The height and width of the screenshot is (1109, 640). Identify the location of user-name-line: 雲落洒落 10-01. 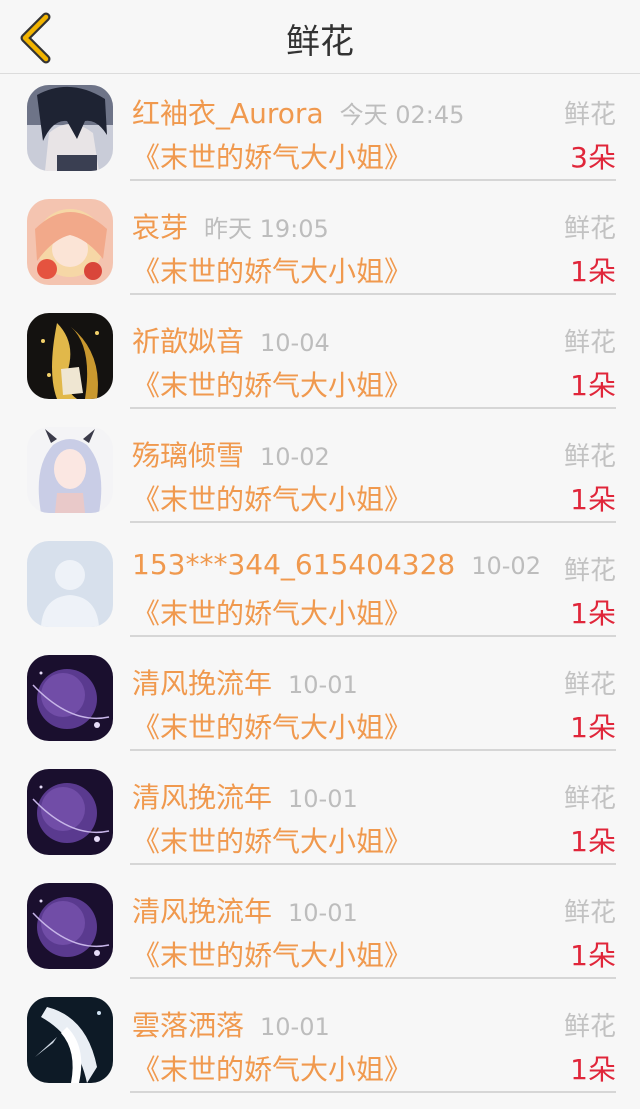
(231, 1024).